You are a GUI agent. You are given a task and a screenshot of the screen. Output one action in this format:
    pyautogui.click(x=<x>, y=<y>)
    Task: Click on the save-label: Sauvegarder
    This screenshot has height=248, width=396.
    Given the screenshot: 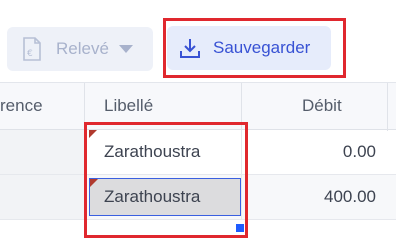 What is the action you would take?
    pyautogui.click(x=262, y=47)
    